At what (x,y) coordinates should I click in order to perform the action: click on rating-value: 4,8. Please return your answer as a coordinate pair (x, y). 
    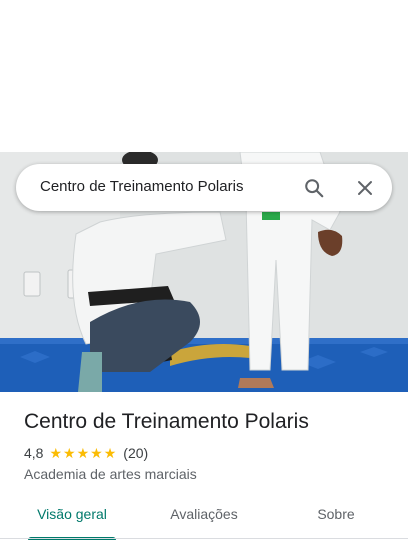
    Looking at the image, I should click on (34, 453).